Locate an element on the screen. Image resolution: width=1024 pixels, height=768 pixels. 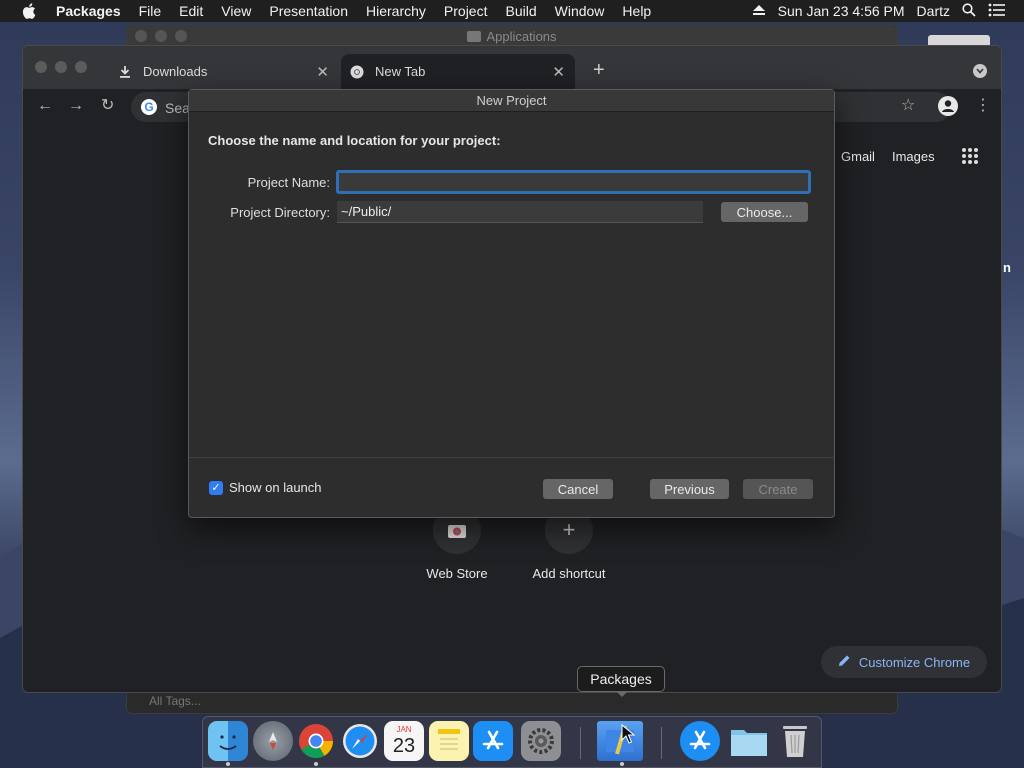
gmail-link: Gmail is located at coordinates (858, 156).